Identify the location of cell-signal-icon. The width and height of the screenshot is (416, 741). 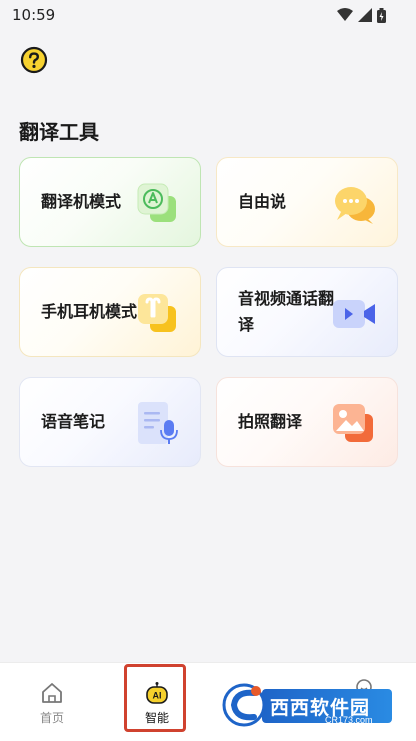
(365, 15).